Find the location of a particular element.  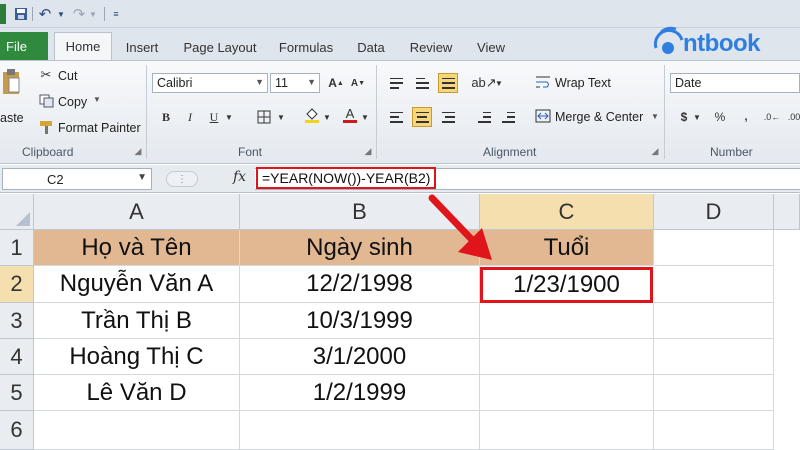

tab-formulas: Formulas is located at coordinates (306, 47).